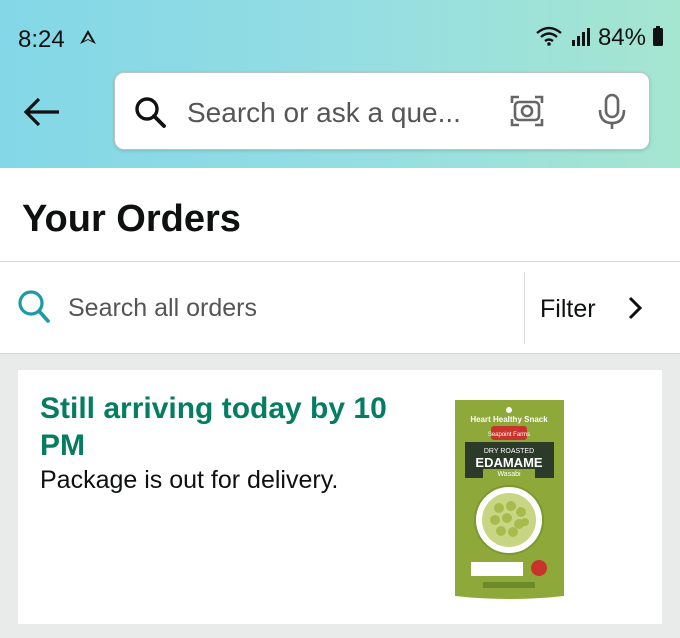 Image resolution: width=680 pixels, height=638 pixels. Describe the element at coordinates (635, 310) in the screenshot. I see `chevron-right-icon` at that location.